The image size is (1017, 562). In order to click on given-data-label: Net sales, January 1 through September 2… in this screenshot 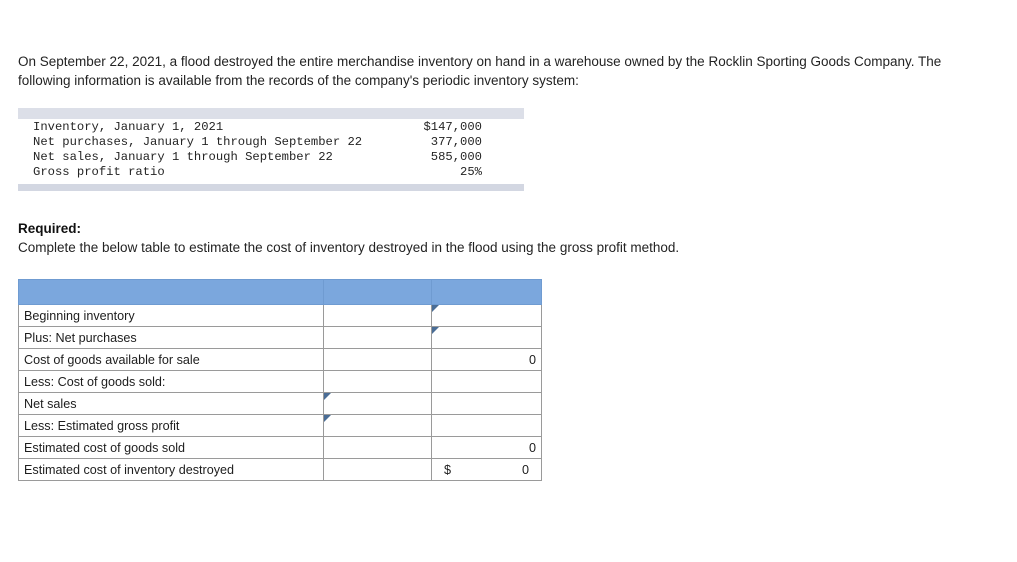, I will do `click(183, 156)`.